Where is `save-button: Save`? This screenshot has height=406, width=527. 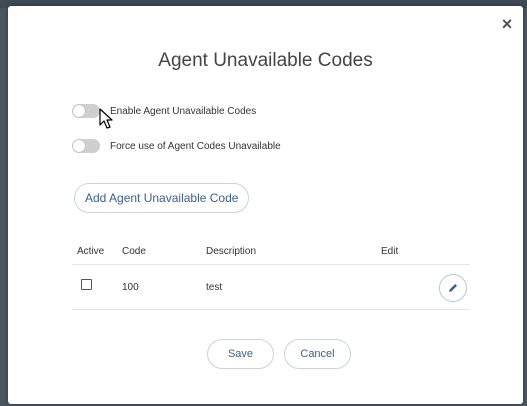 save-button: Save is located at coordinates (240, 354).